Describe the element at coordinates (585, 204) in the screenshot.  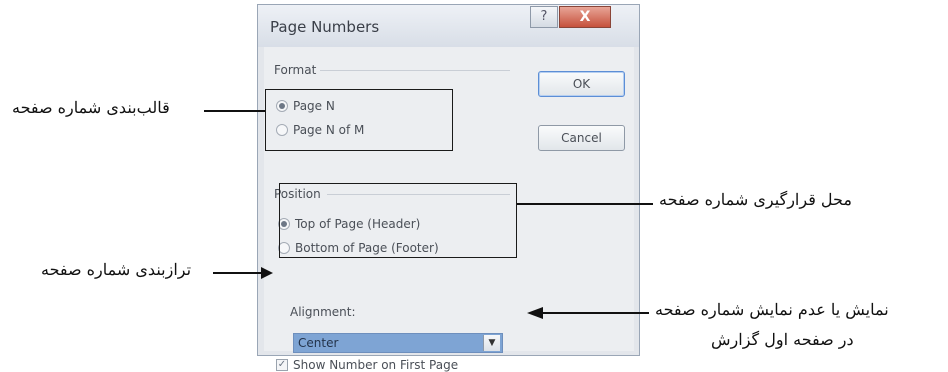
I see `annotation-position-line` at that location.